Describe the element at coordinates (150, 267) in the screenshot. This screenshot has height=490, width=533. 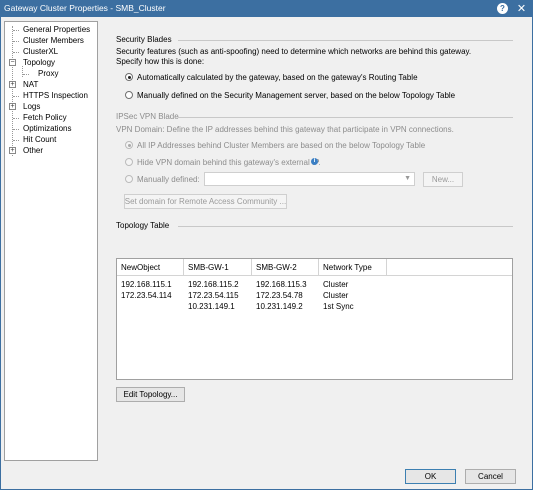
I see `column-header-newobject: NewObject` at that location.